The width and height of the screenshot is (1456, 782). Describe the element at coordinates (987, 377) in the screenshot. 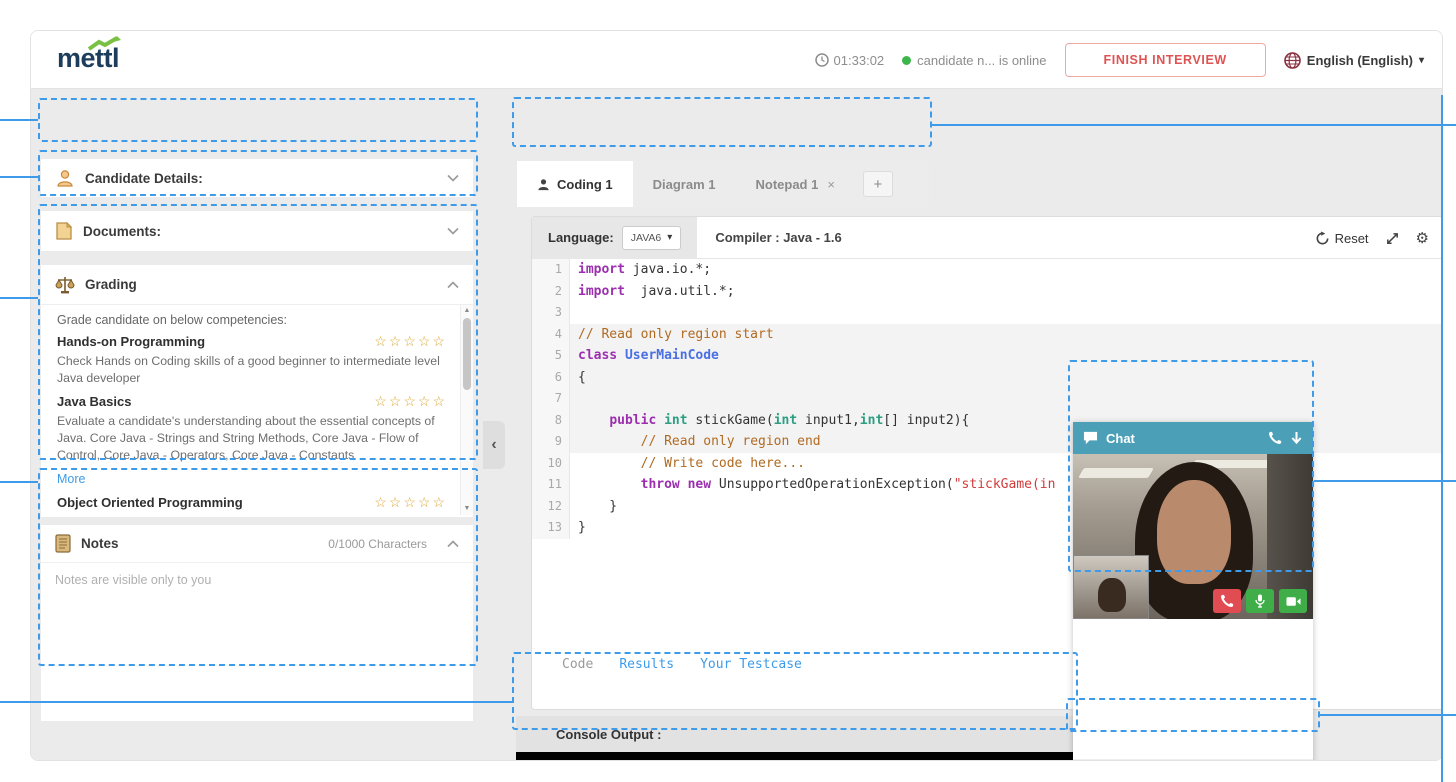

I see `code-line: 6{` at that location.